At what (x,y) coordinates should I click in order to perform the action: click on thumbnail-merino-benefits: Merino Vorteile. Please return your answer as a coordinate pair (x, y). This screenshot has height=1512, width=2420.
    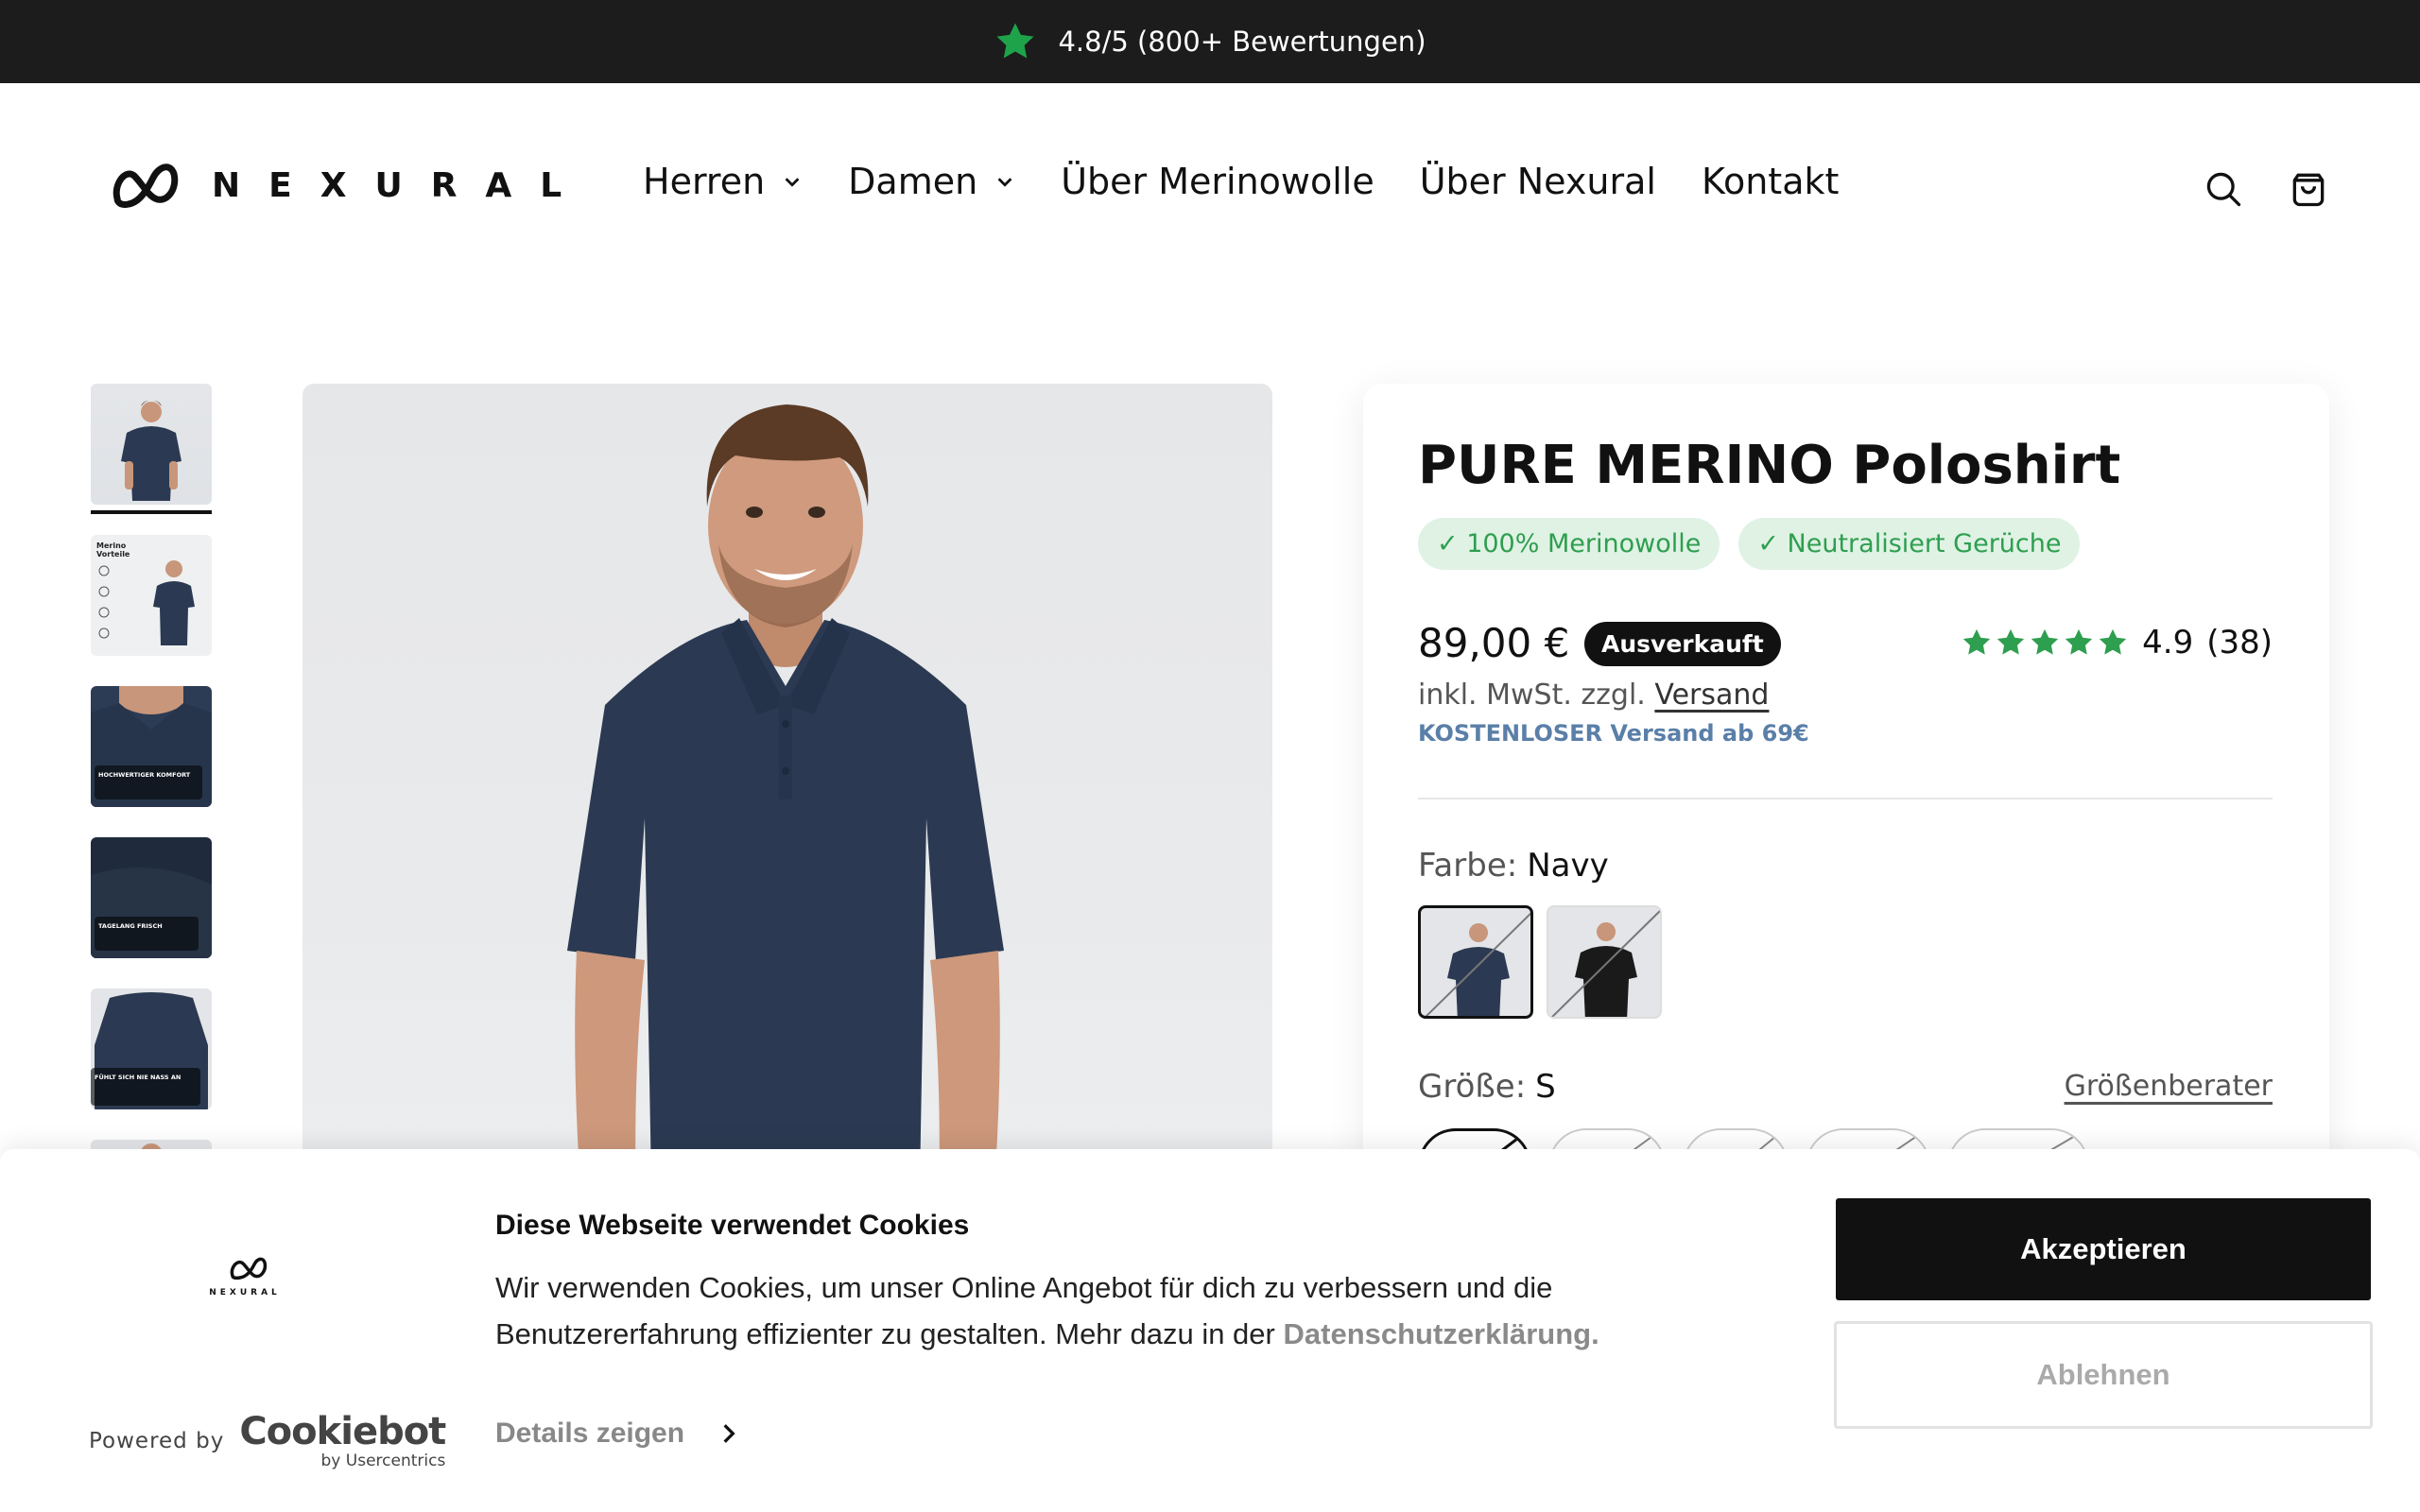
    Looking at the image, I should click on (151, 595).